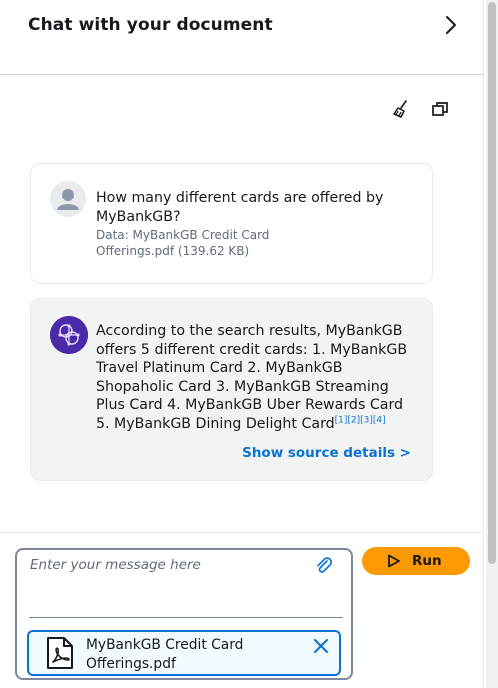 The image size is (498, 688). I want to click on composer-divider, so click(242, 532).